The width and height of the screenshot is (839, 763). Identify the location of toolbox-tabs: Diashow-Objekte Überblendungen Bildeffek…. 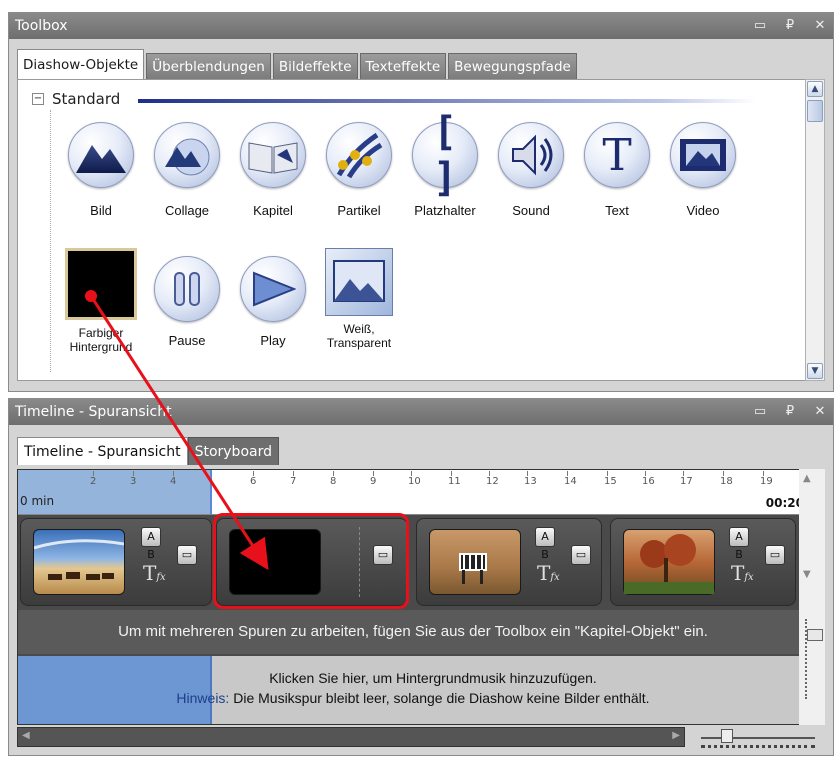
(298, 64).